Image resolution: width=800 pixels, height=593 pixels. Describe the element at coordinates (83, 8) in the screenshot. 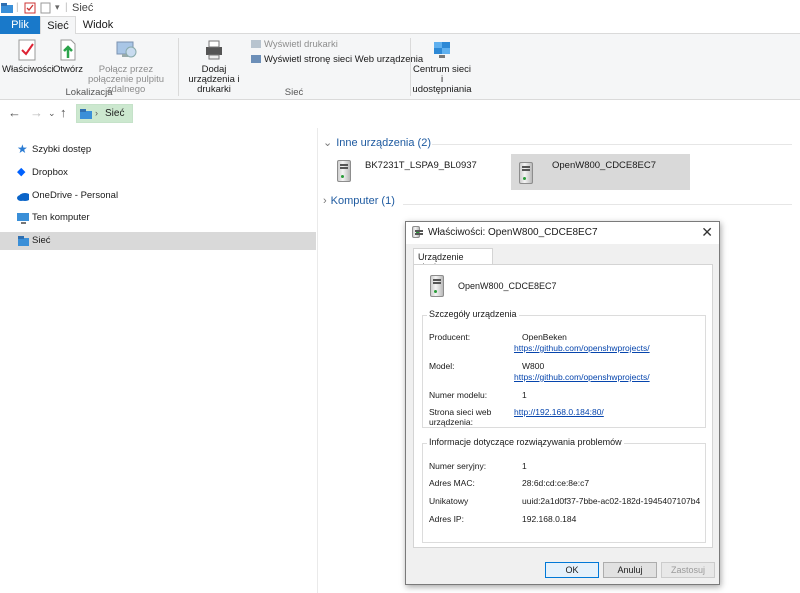

I see `window-title: Sieć` at that location.